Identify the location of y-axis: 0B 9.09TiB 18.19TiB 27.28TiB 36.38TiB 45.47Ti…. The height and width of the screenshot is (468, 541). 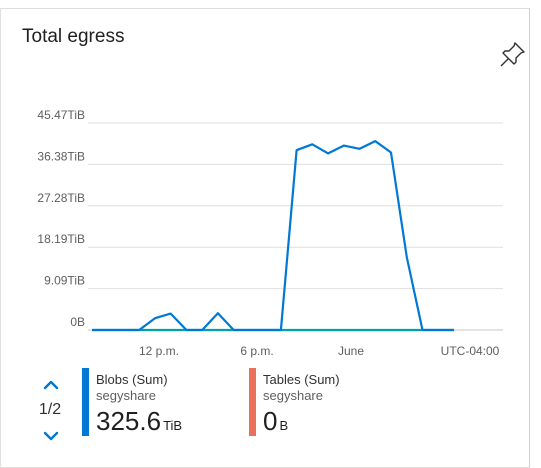
(61, 218).